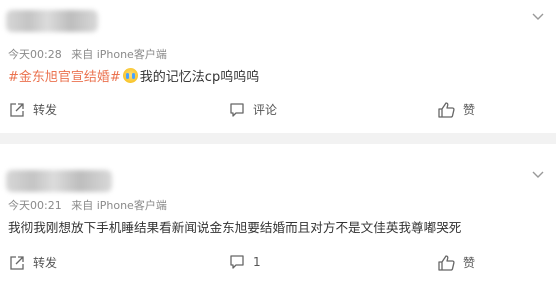  Describe the element at coordinates (35, 54) in the screenshot. I see `timestamp: 今天00:28` at that location.